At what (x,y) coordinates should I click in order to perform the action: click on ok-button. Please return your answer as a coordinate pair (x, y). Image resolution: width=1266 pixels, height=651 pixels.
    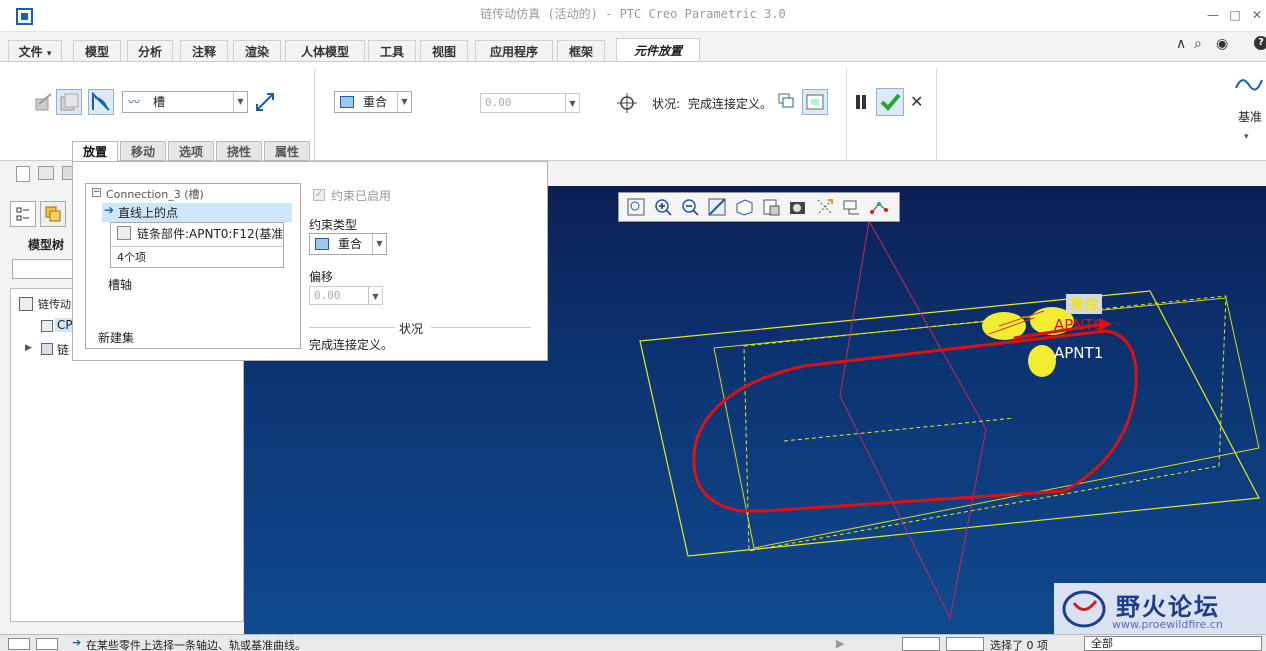
    Looking at the image, I should click on (890, 102).